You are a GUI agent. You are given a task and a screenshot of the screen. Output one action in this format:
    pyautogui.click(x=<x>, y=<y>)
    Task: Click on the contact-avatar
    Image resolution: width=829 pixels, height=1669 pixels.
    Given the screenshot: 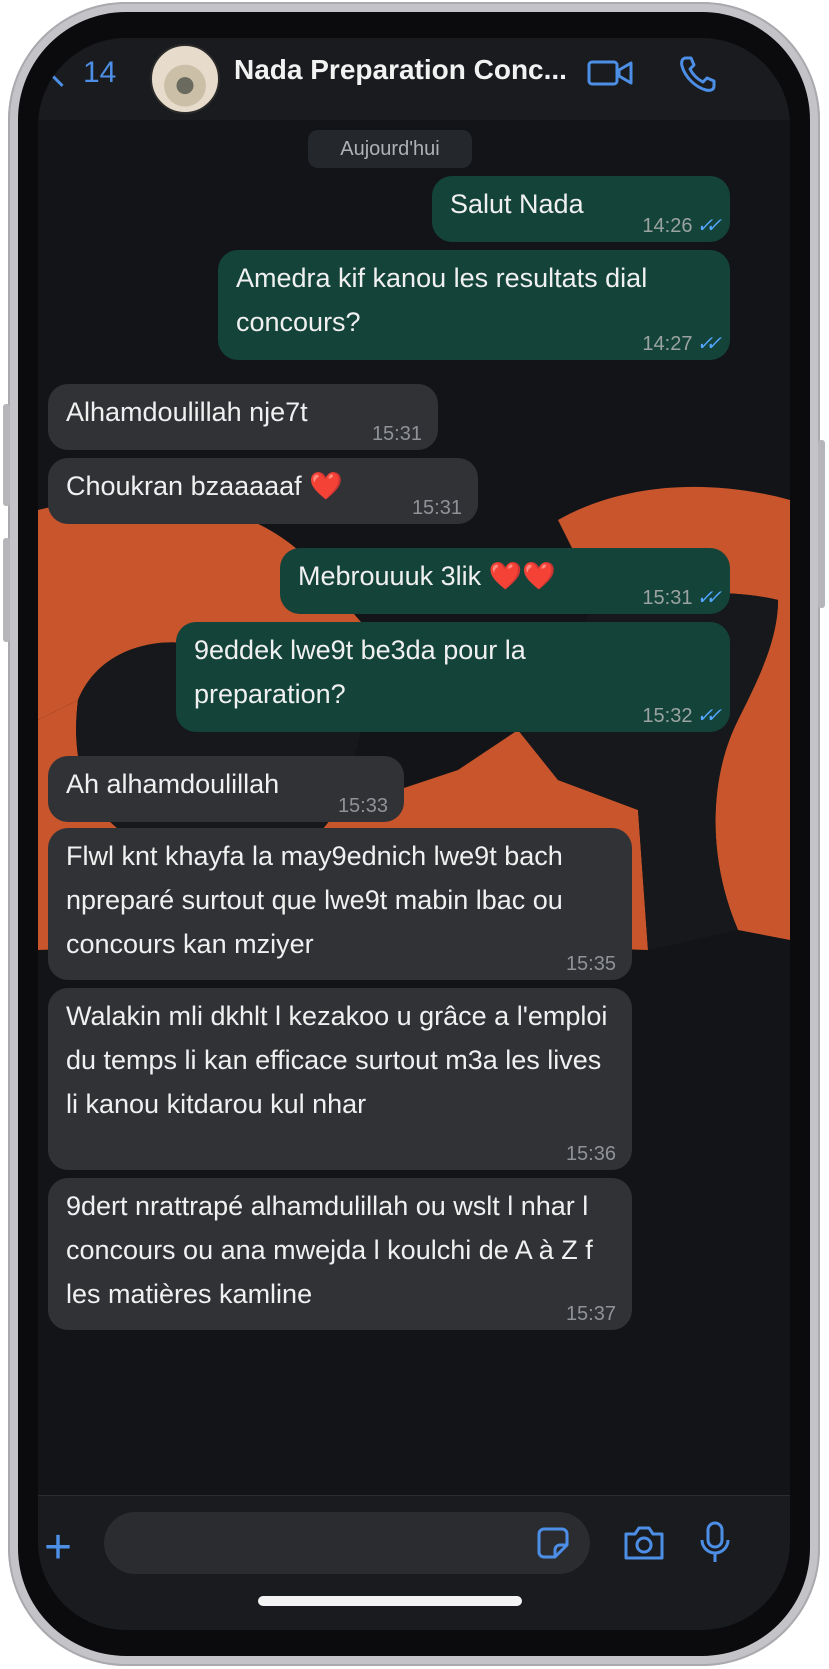 What is the action you would take?
    pyautogui.click(x=185, y=79)
    